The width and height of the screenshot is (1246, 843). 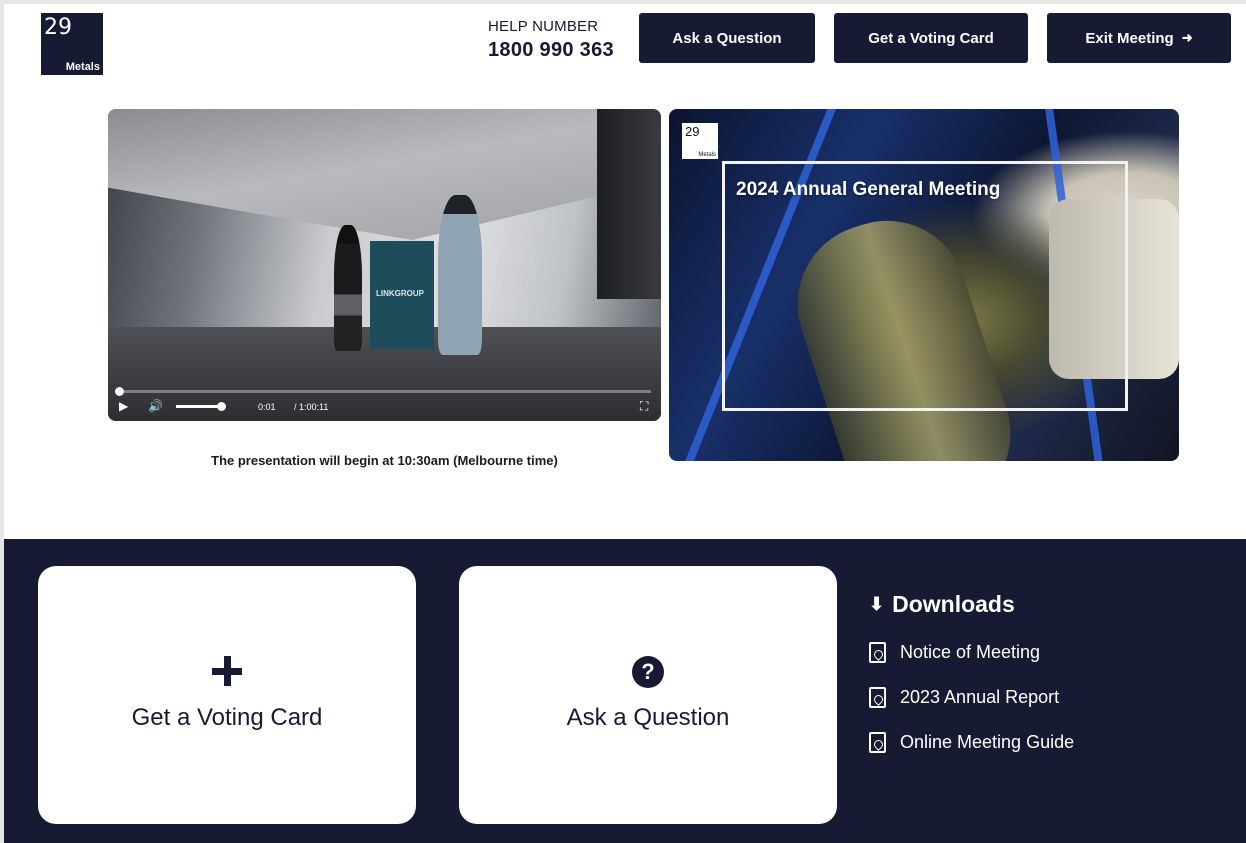 I want to click on get-voting-card-label: Get a Voting Card, so click(x=931, y=38).